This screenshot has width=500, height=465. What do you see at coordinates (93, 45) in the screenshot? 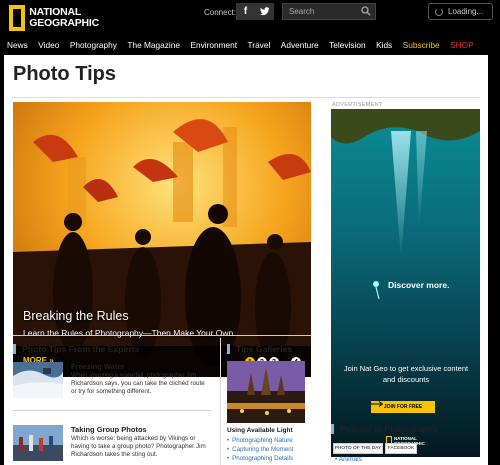
I see `nav-item-photography: Photography` at bounding box center [93, 45].